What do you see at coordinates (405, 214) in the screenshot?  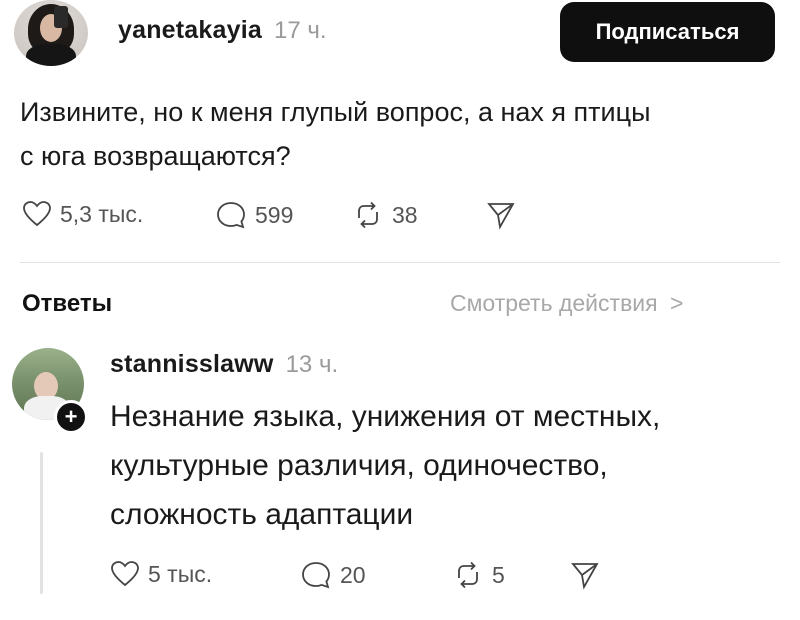 I see `post-repost-count: 38` at bounding box center [405, 214].